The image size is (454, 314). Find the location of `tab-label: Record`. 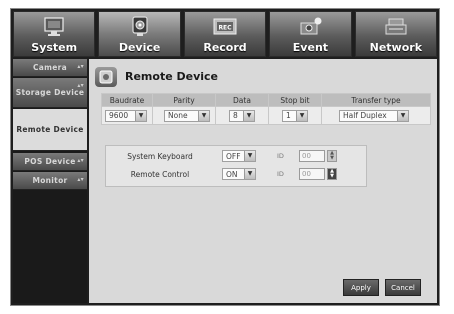

tab-label: Record is located at coordinates (225, 47).